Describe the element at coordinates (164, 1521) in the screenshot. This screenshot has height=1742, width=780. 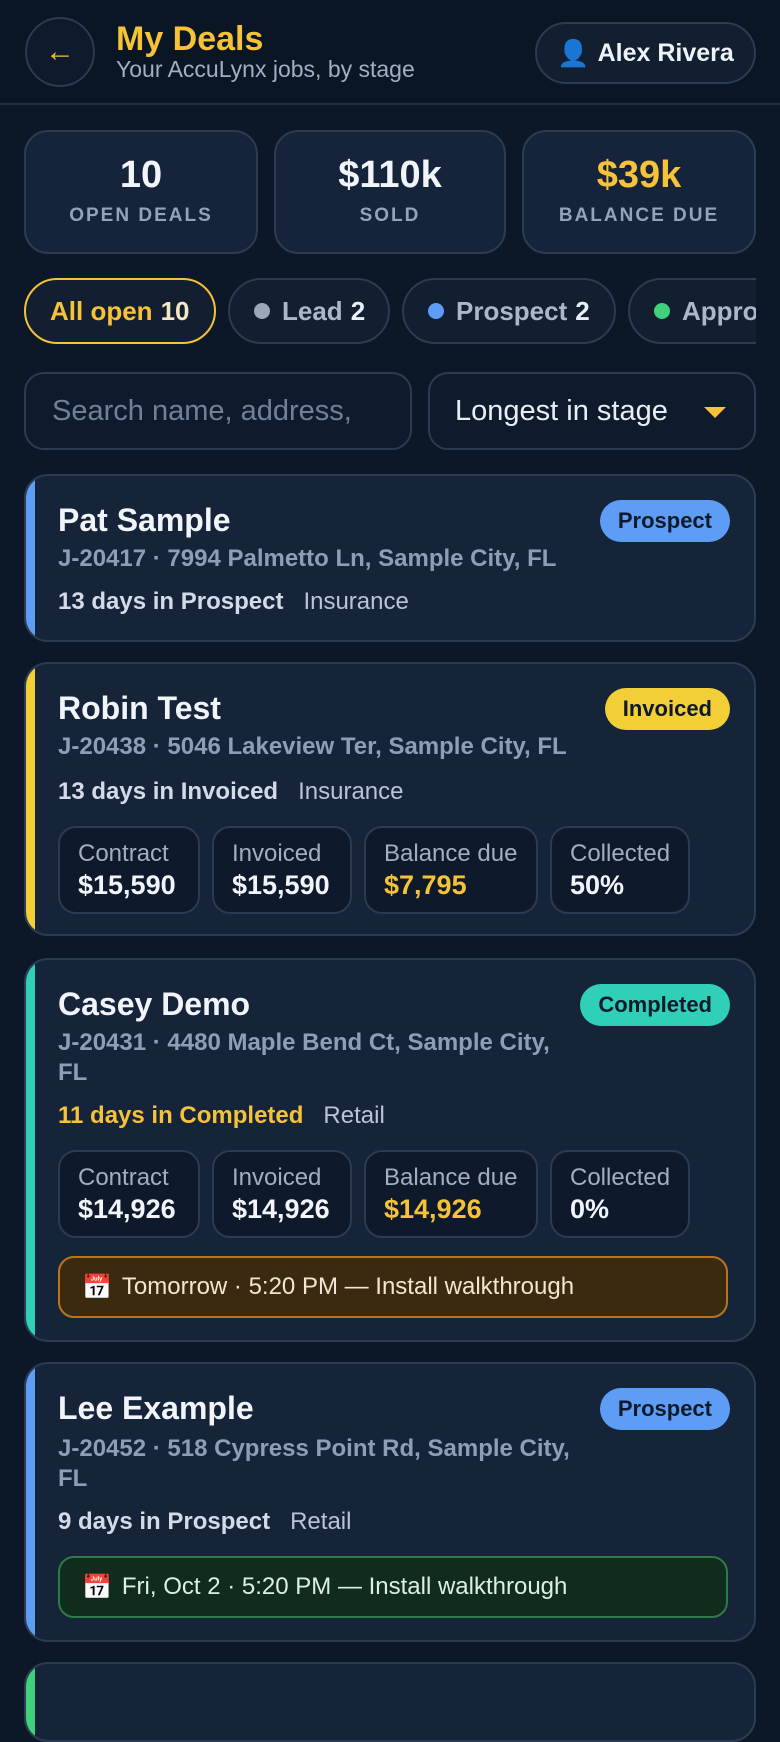
I see `days-in-stage: 9 days in Prospect` at that location.